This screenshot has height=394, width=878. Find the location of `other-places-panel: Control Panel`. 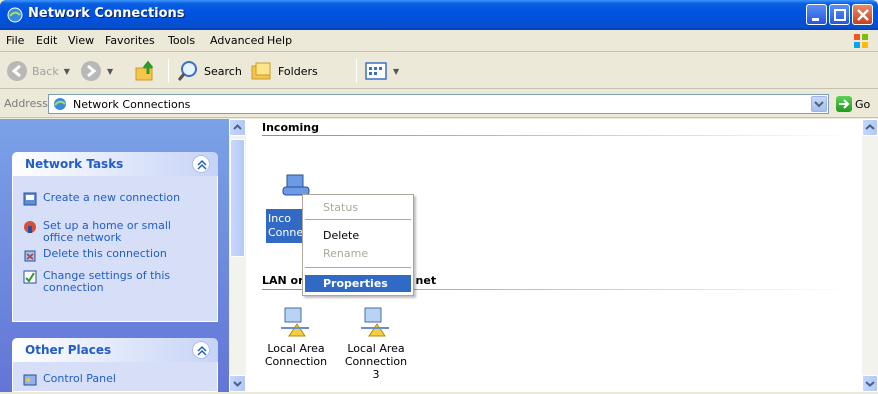

other-places-panel: Control Panel is located at coordinates (115, 377).